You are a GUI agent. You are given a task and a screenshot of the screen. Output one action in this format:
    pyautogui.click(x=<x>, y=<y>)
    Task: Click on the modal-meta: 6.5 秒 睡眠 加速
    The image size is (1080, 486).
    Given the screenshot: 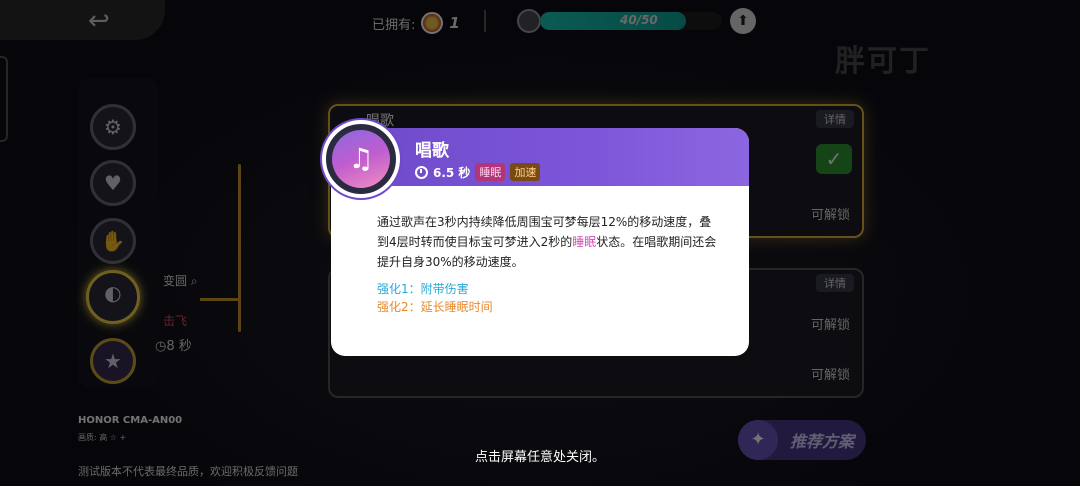 What is the action you would take?
    pyautogui.click(x=478, y=172)
    